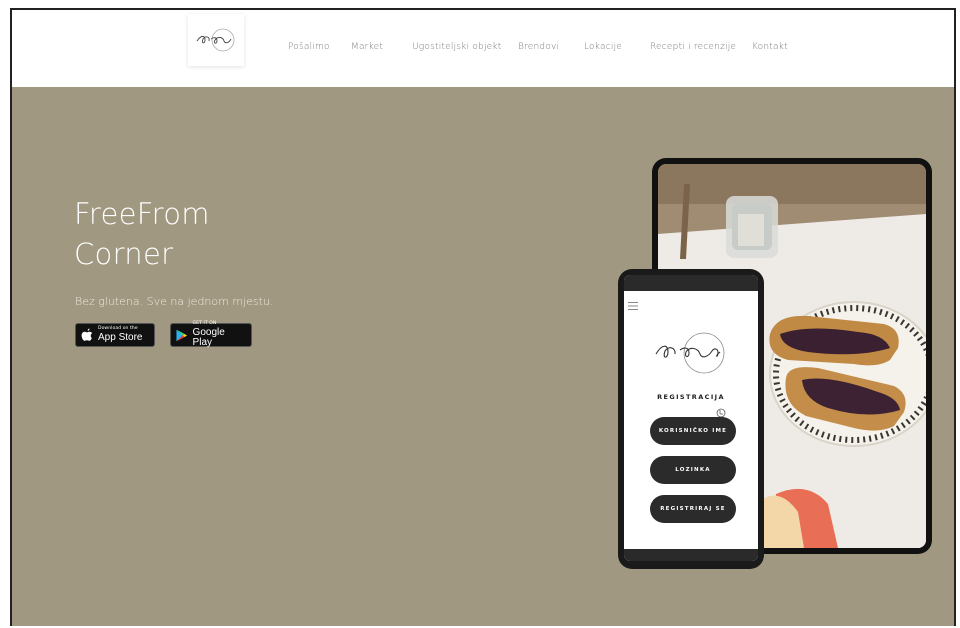  Describe the element at coordinates (87, 334) in the screenshot. I see `apple-icon` at that location.